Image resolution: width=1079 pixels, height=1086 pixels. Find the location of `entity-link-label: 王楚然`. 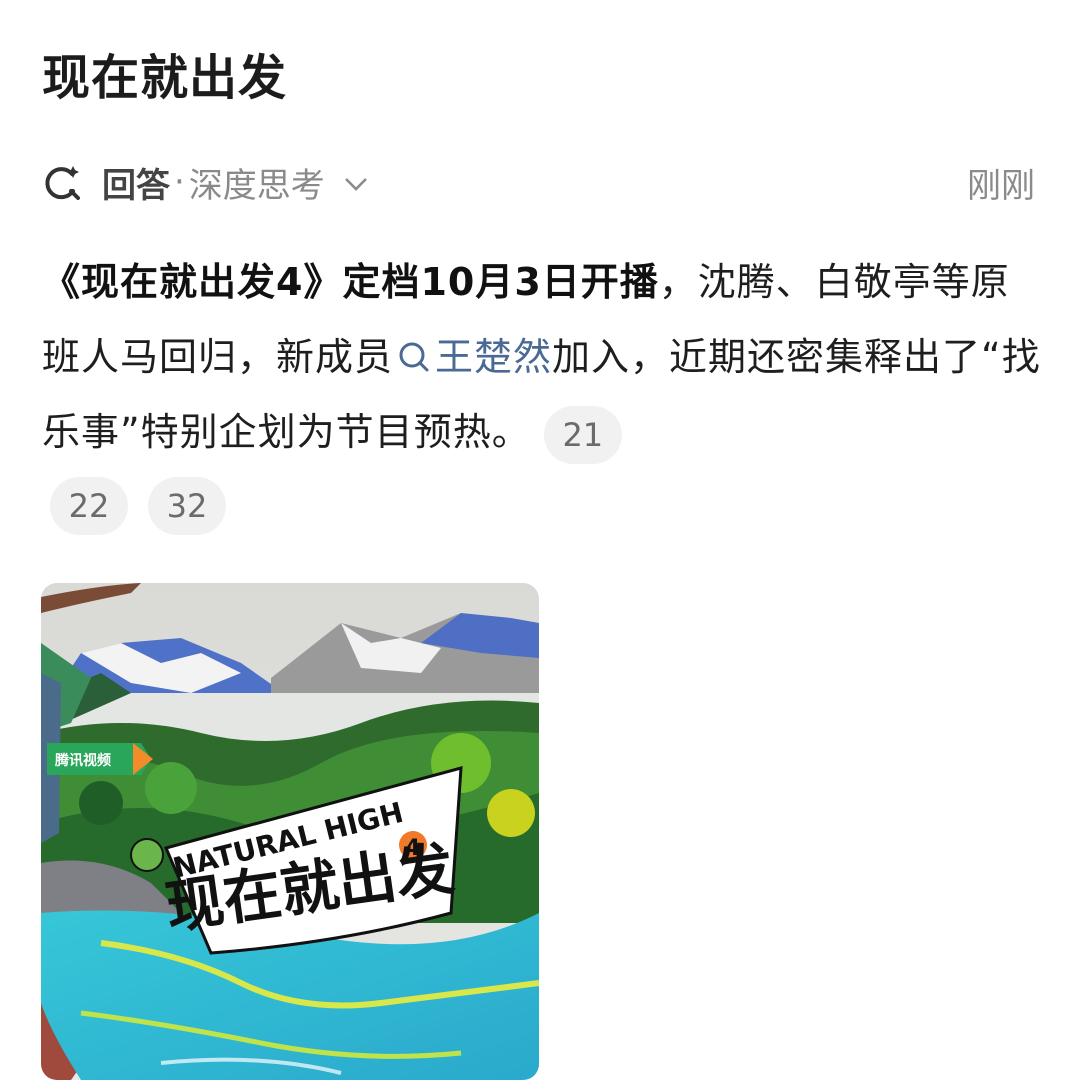

entity-link-label: 王楚然 is located at coordinates (494, 357).